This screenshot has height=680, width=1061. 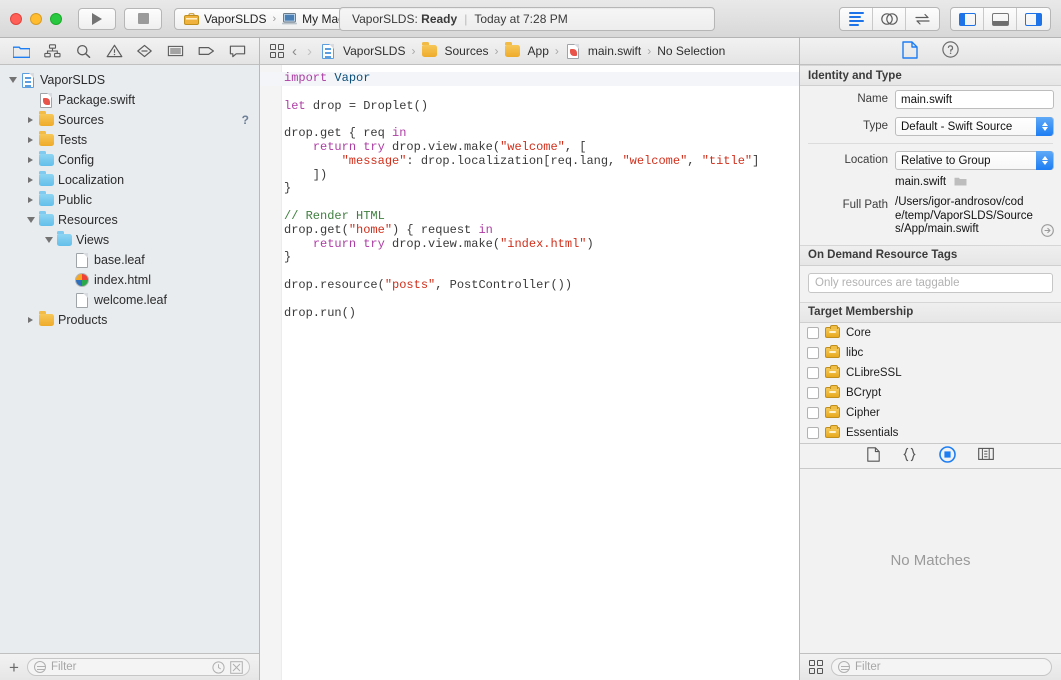 What do you see at coordinates (277, 51) in the screenshot?
I see `related-items-icon` at bounding box center [277, 51].